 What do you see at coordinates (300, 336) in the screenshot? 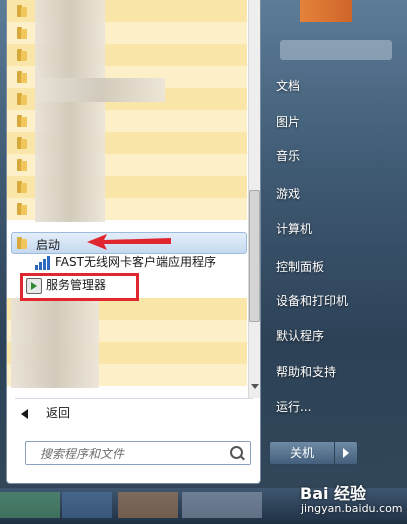
I see `menu-item-default-programs: 默认程序` at bounding box center [300, 336].